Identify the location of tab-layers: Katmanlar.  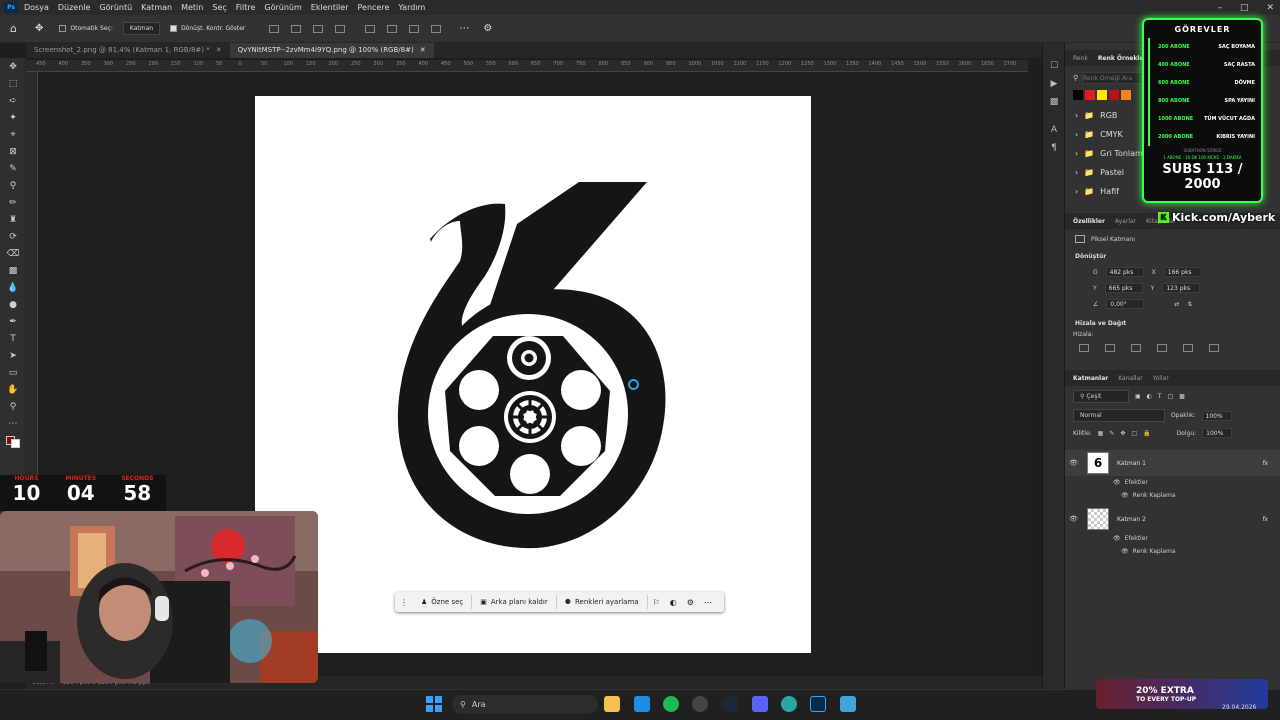
(1090, 378).